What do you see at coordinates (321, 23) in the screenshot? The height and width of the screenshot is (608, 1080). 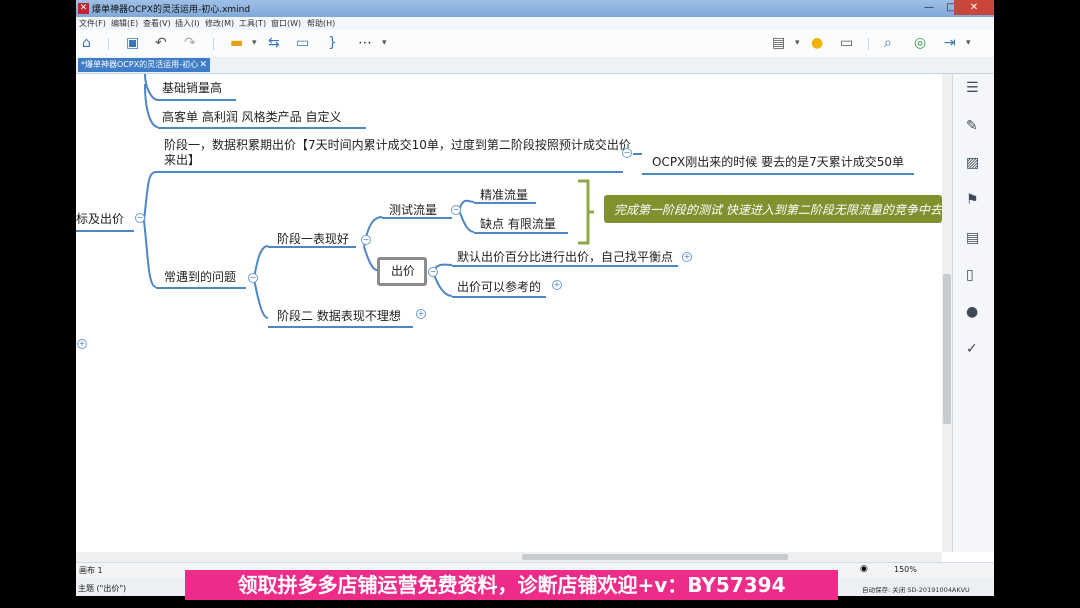 I see `menu-help: 帮助(H)` at bounding box center [321, 23].